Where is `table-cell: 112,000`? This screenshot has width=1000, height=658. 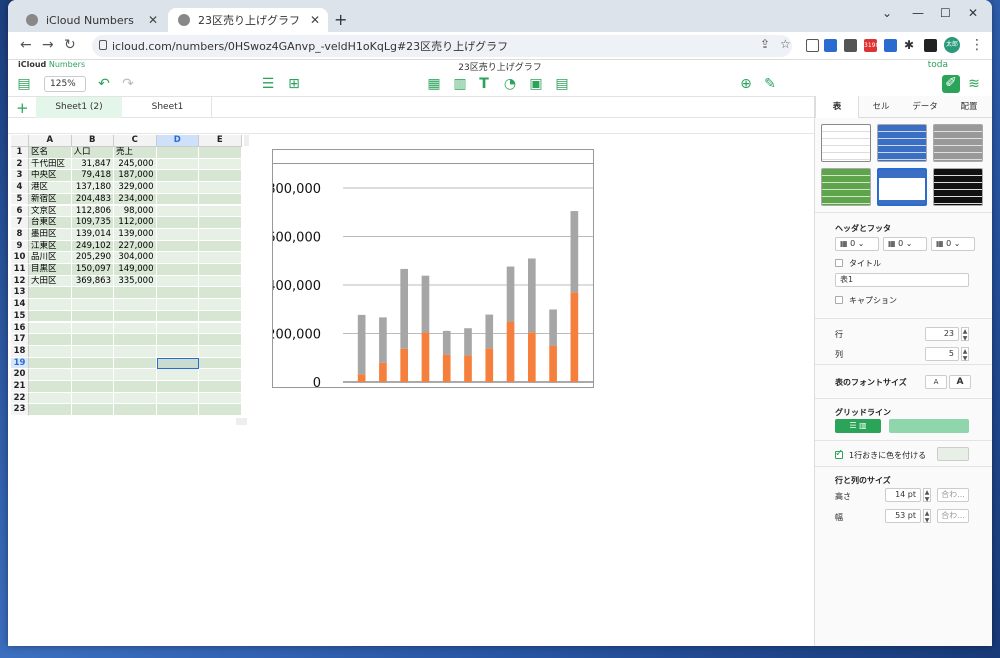
table-cell: 112,000 is located at coordinates (135, 223).